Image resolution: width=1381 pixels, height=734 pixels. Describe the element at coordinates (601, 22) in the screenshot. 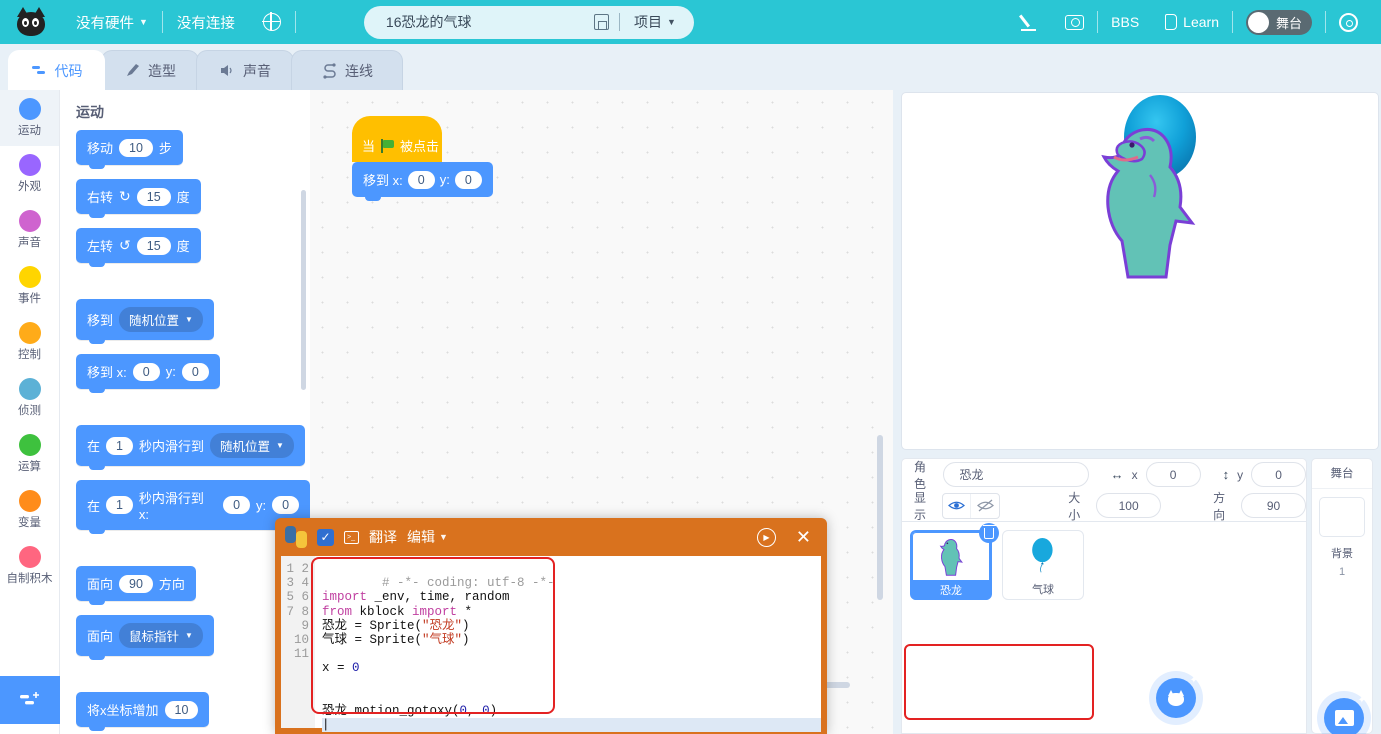

I see `save-icon` at that location.